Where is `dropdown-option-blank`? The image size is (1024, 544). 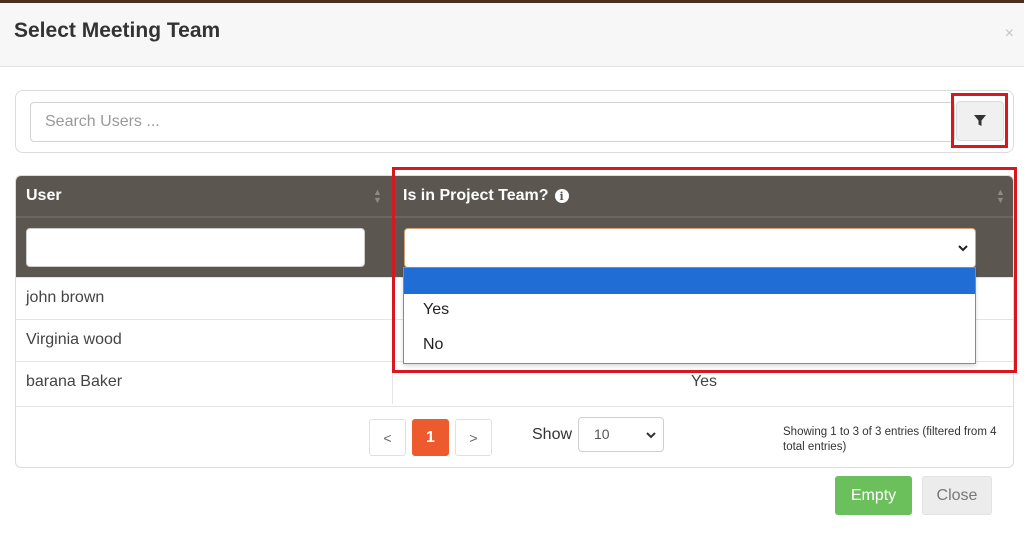 dropdown-option-blank is located at coordinates (689, 281).